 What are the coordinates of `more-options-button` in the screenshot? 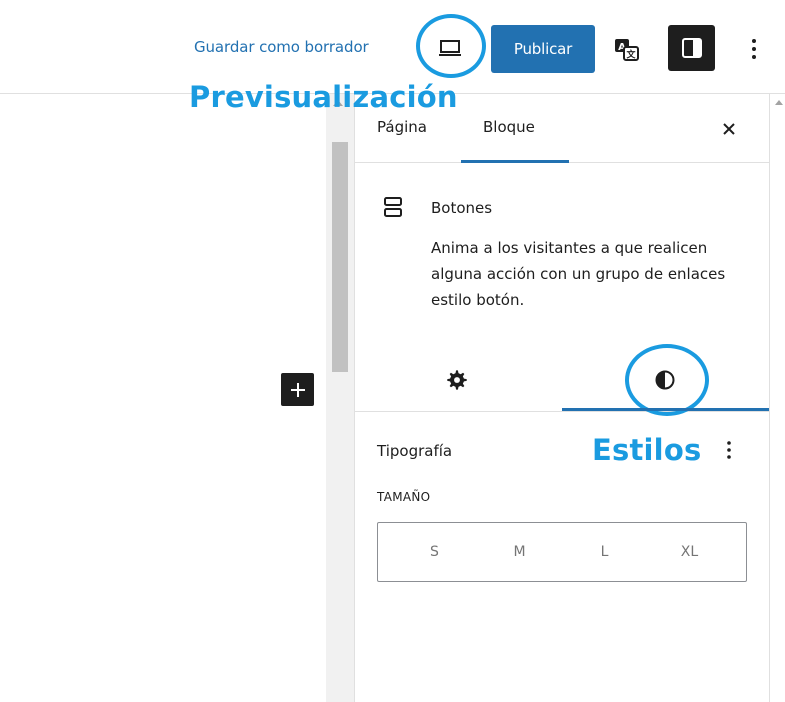 It's located at (754, 49).